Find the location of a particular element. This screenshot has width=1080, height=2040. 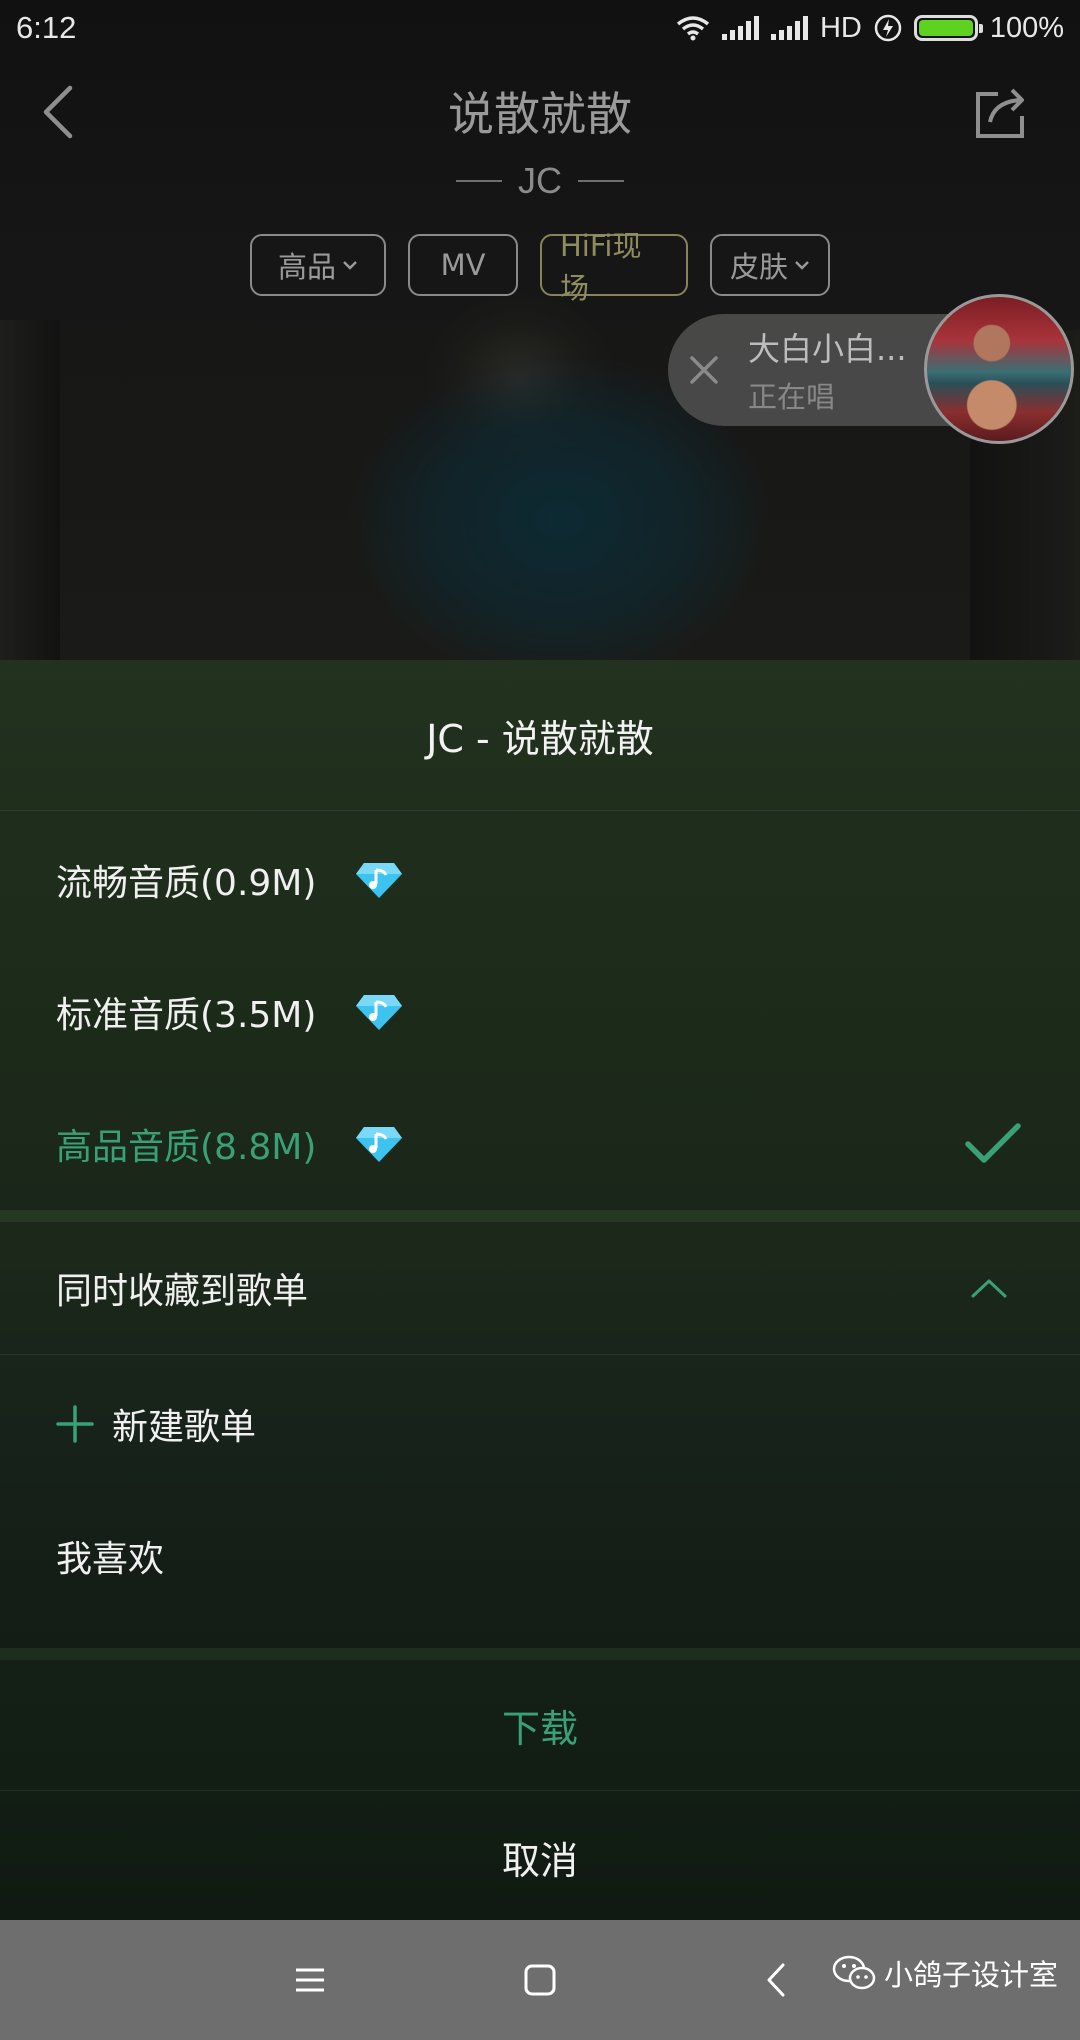

playlist-item-label: 我喜欢 is located at coordinates (110, 1559).